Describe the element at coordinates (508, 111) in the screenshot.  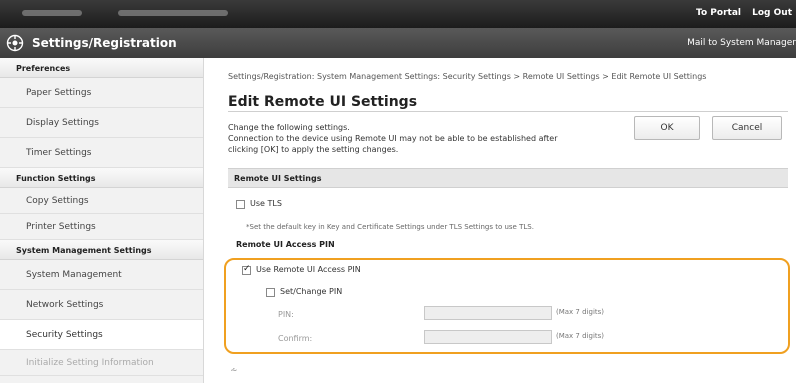
I see `divider` at that location.